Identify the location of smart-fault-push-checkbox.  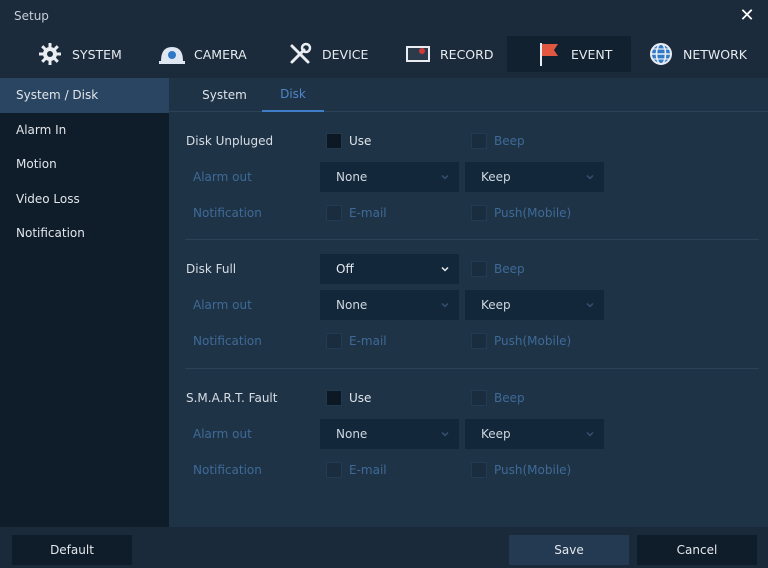
(479, 470).